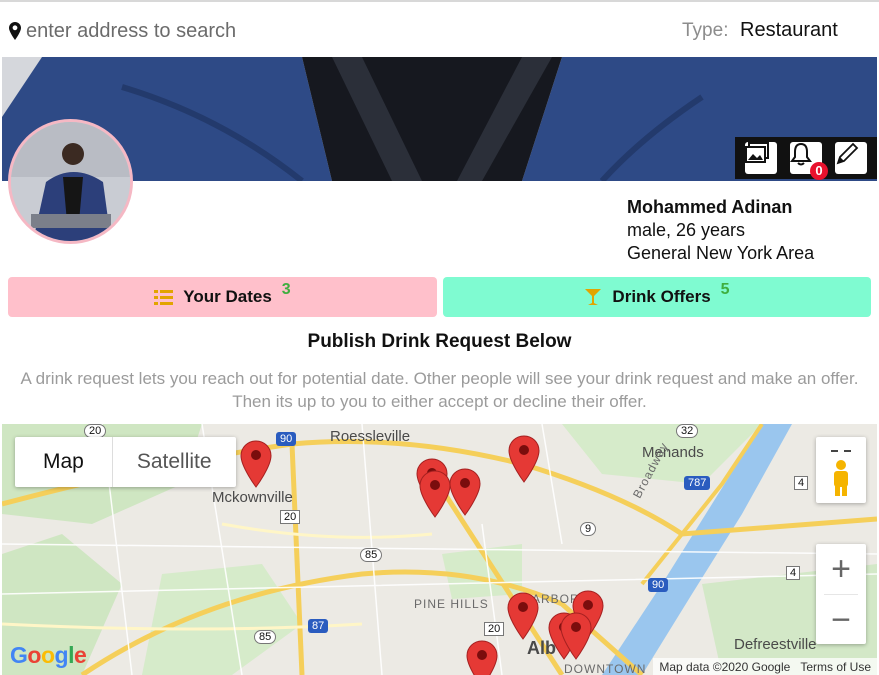  Describe the element at coordinates (451, 604) in the screenshot. I see `map-label-pine-hills: PINE HILLS` at that location.